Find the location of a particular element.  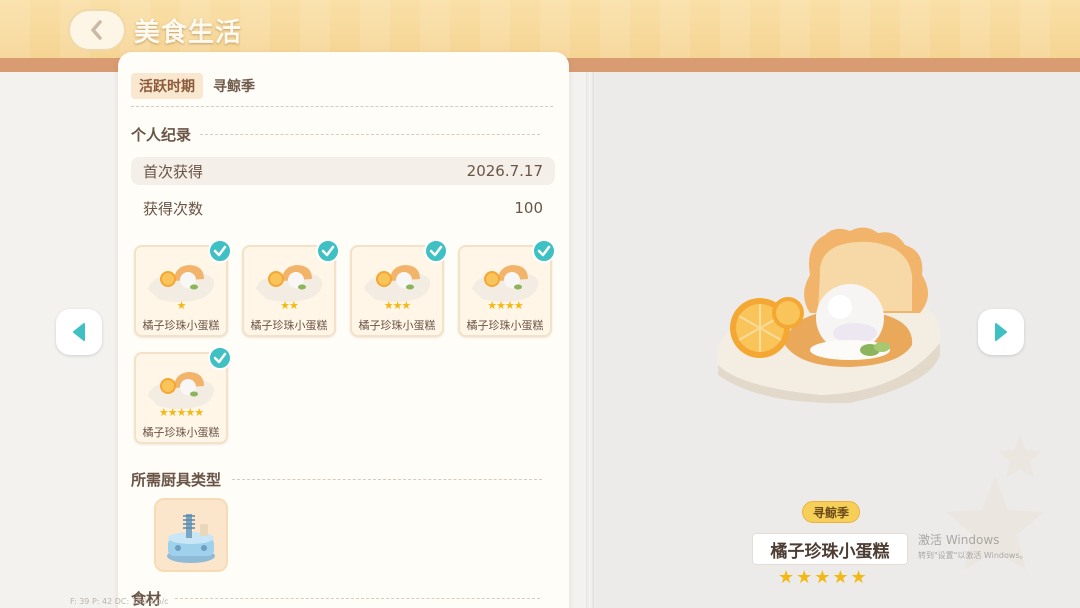

activation-watermark: 激活 Windows 转到"设置"以激活 Windows。 is located at coordinates (973, 546).